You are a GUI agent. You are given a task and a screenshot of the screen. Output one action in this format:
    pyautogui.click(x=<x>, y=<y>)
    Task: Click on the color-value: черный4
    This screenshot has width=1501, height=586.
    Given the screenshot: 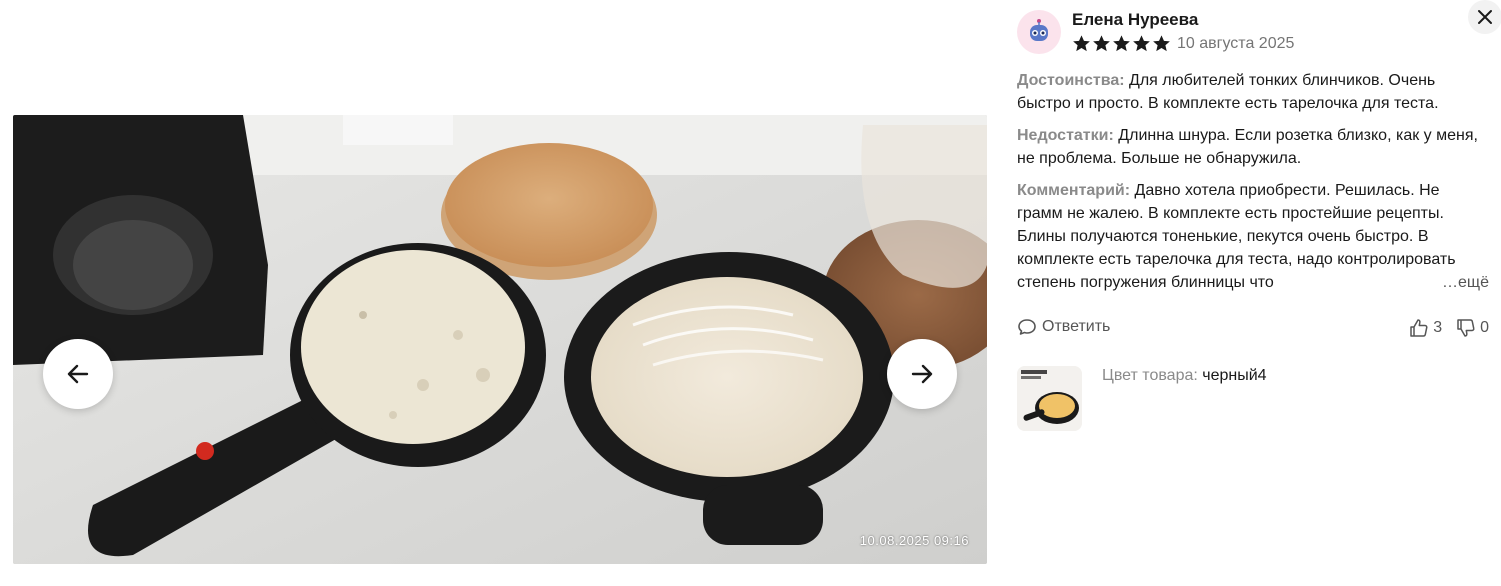 What is the action you would take?
    pyautogui.click(x=1234, y=375)
    